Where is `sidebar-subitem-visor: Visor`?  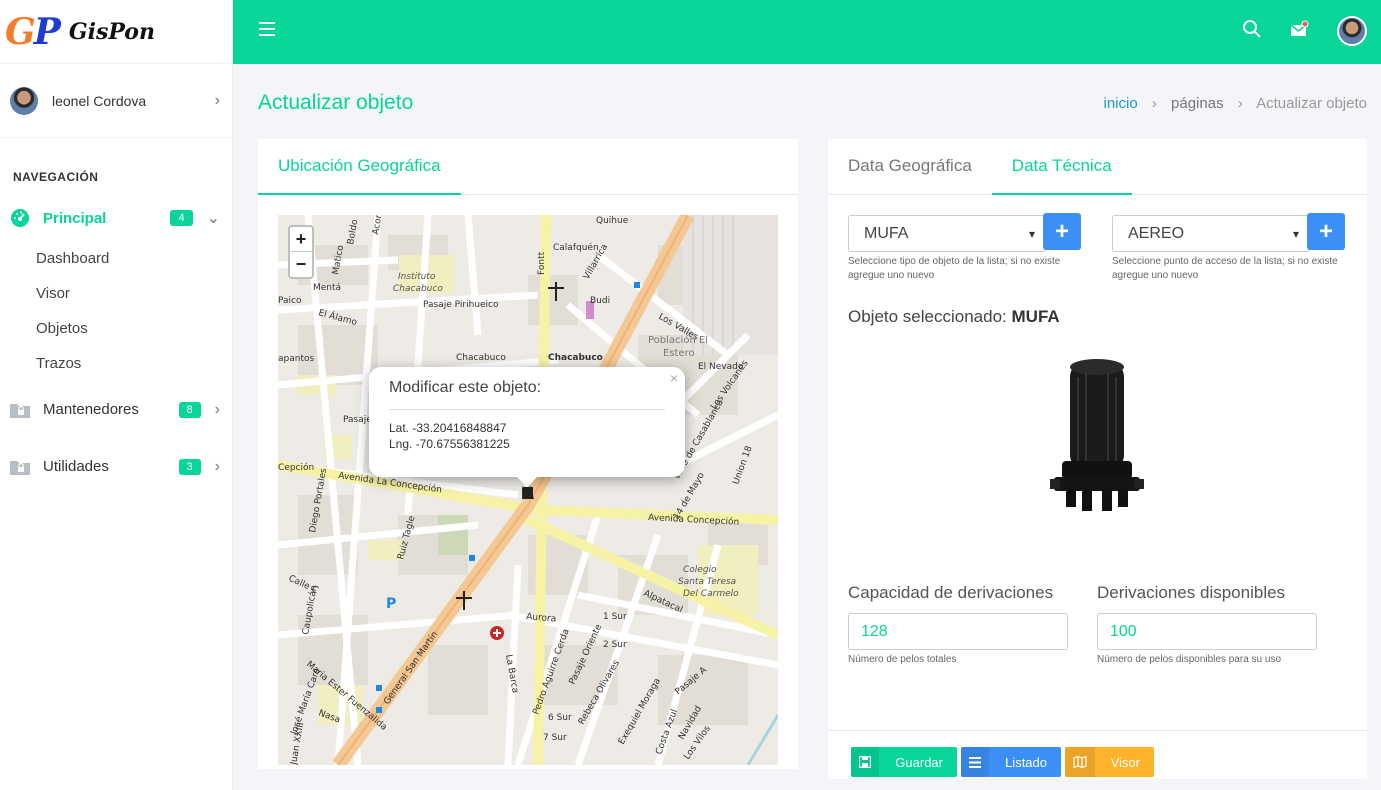 sidebar-subitem-visor: Visor is located at coordinates (134, 293).